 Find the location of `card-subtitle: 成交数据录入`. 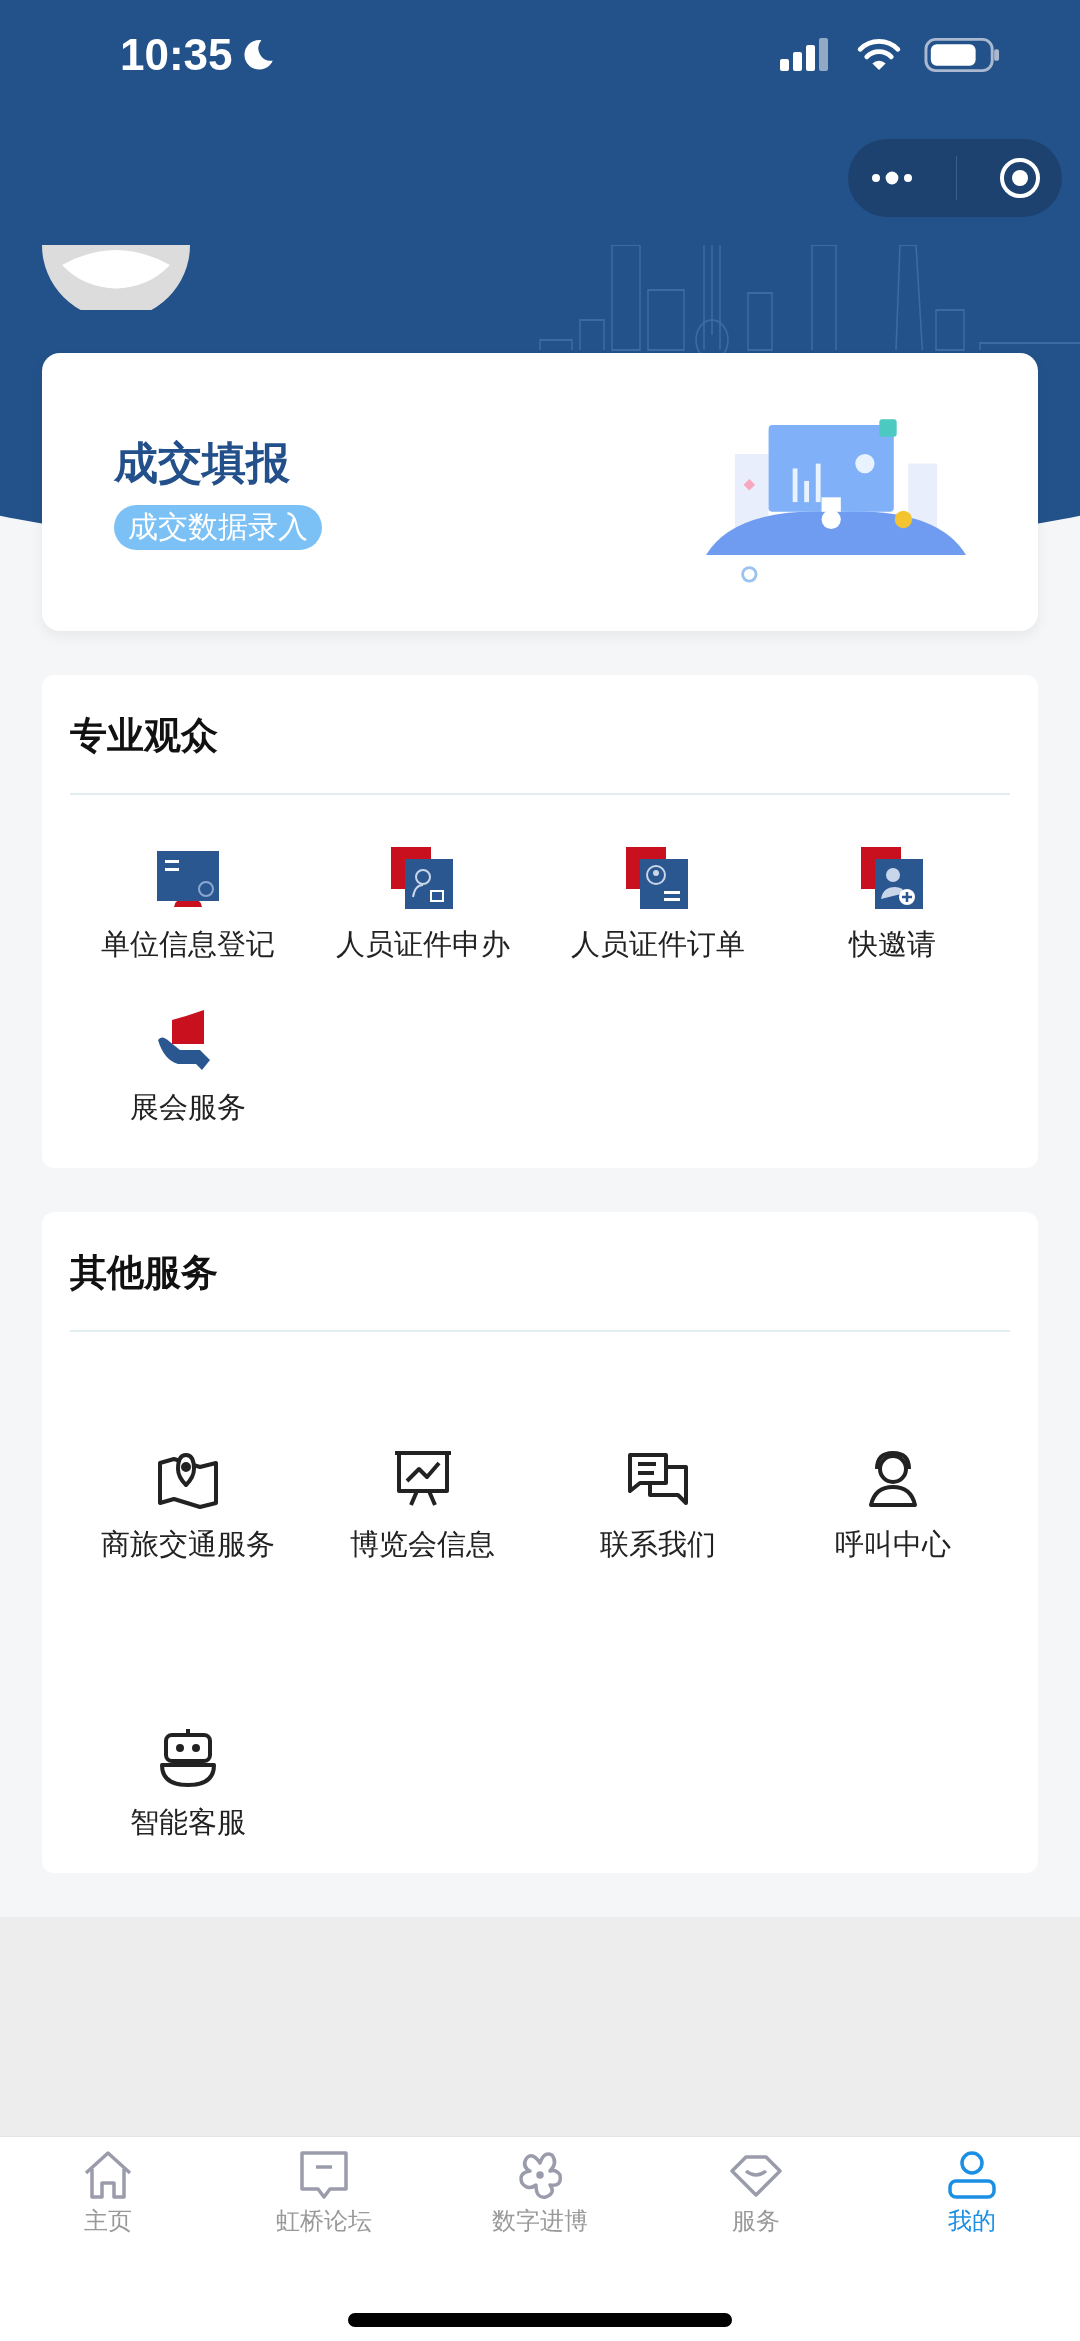

card-subtitle: 成交数据录入 is located at coordinates (218, 527).